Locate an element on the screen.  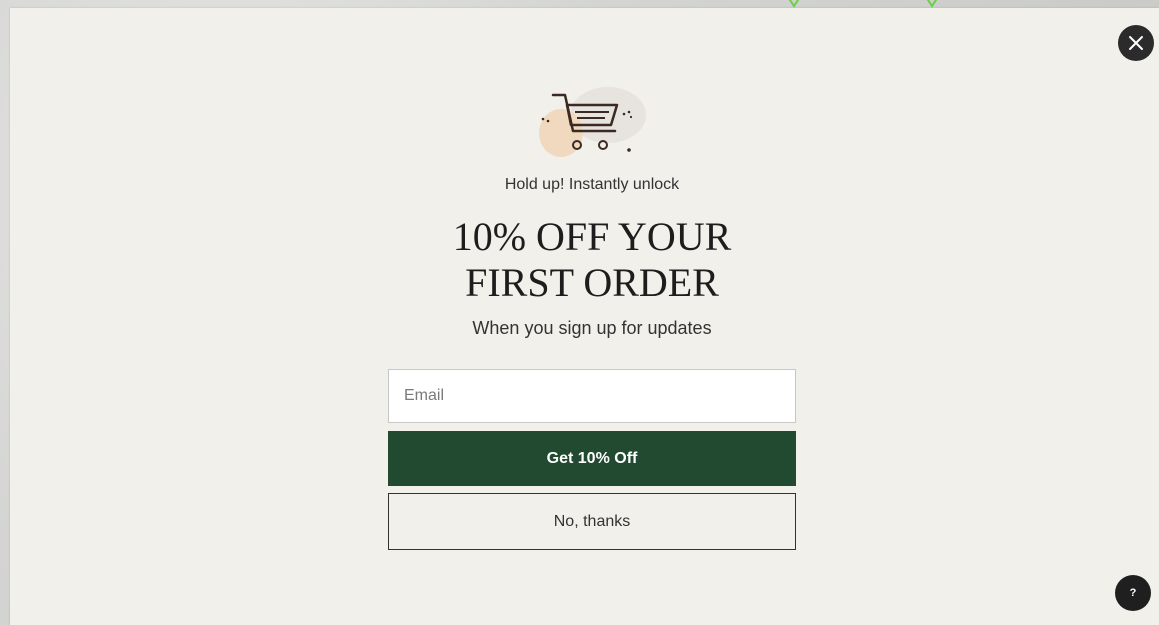
help-button: ? is located at coordinates (1133, 593).